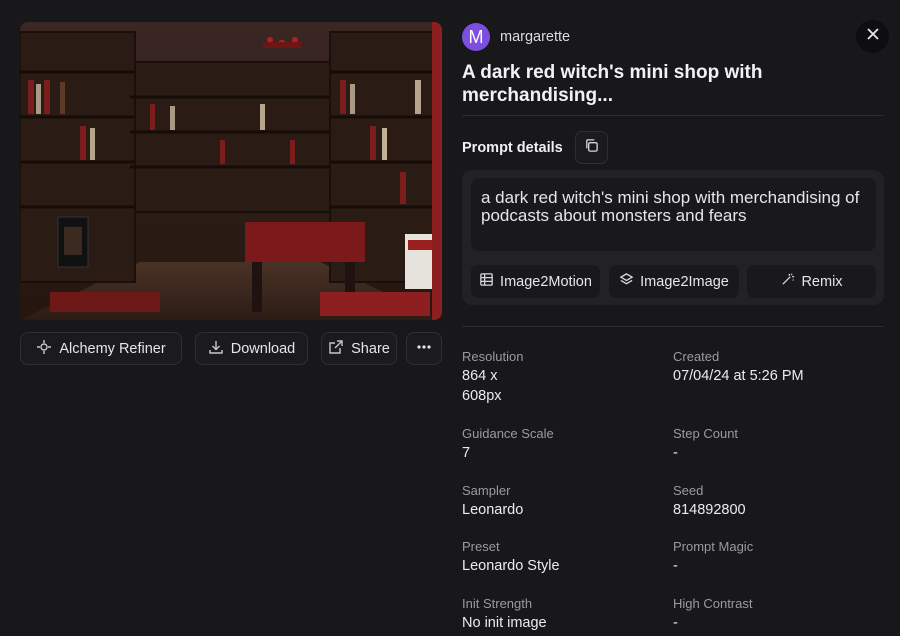 The height and width of the screenshot is (636, 900). What do you see at coordinates (493, 356) in the screenshot?
I see `resolution-label: Resolution` at bounding box center [493, 356].